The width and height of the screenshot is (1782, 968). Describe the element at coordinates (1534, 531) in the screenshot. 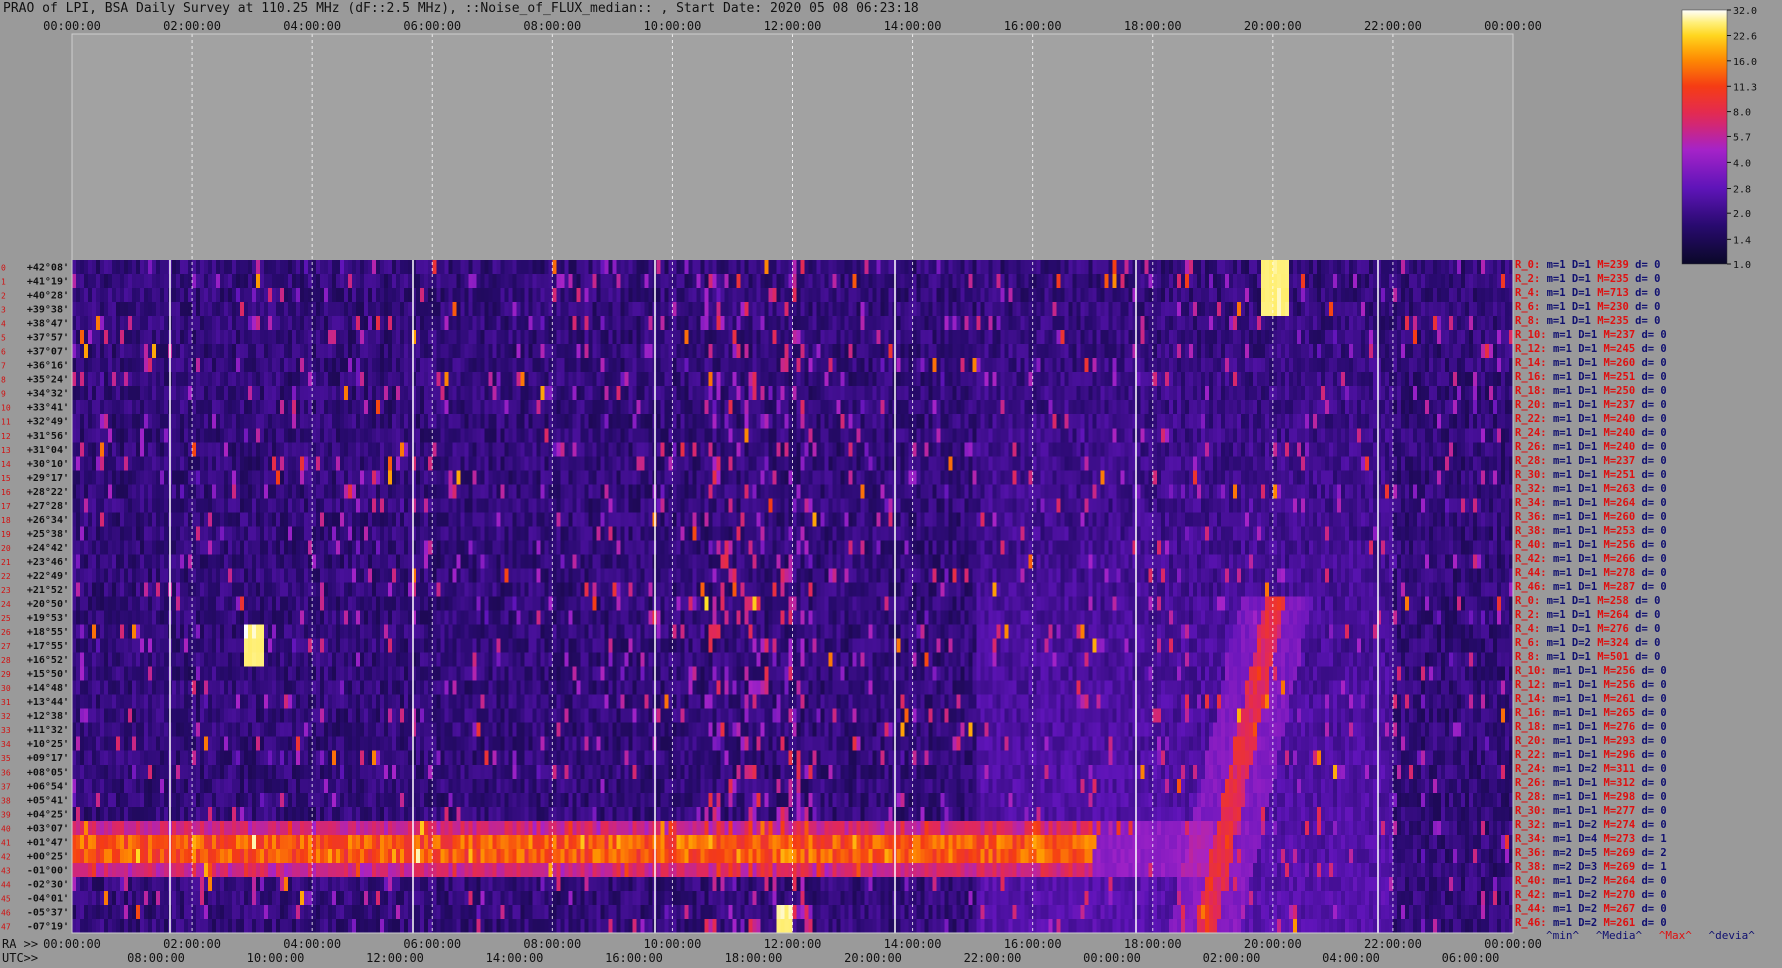

I see `stat-region: R_38:` at that location.